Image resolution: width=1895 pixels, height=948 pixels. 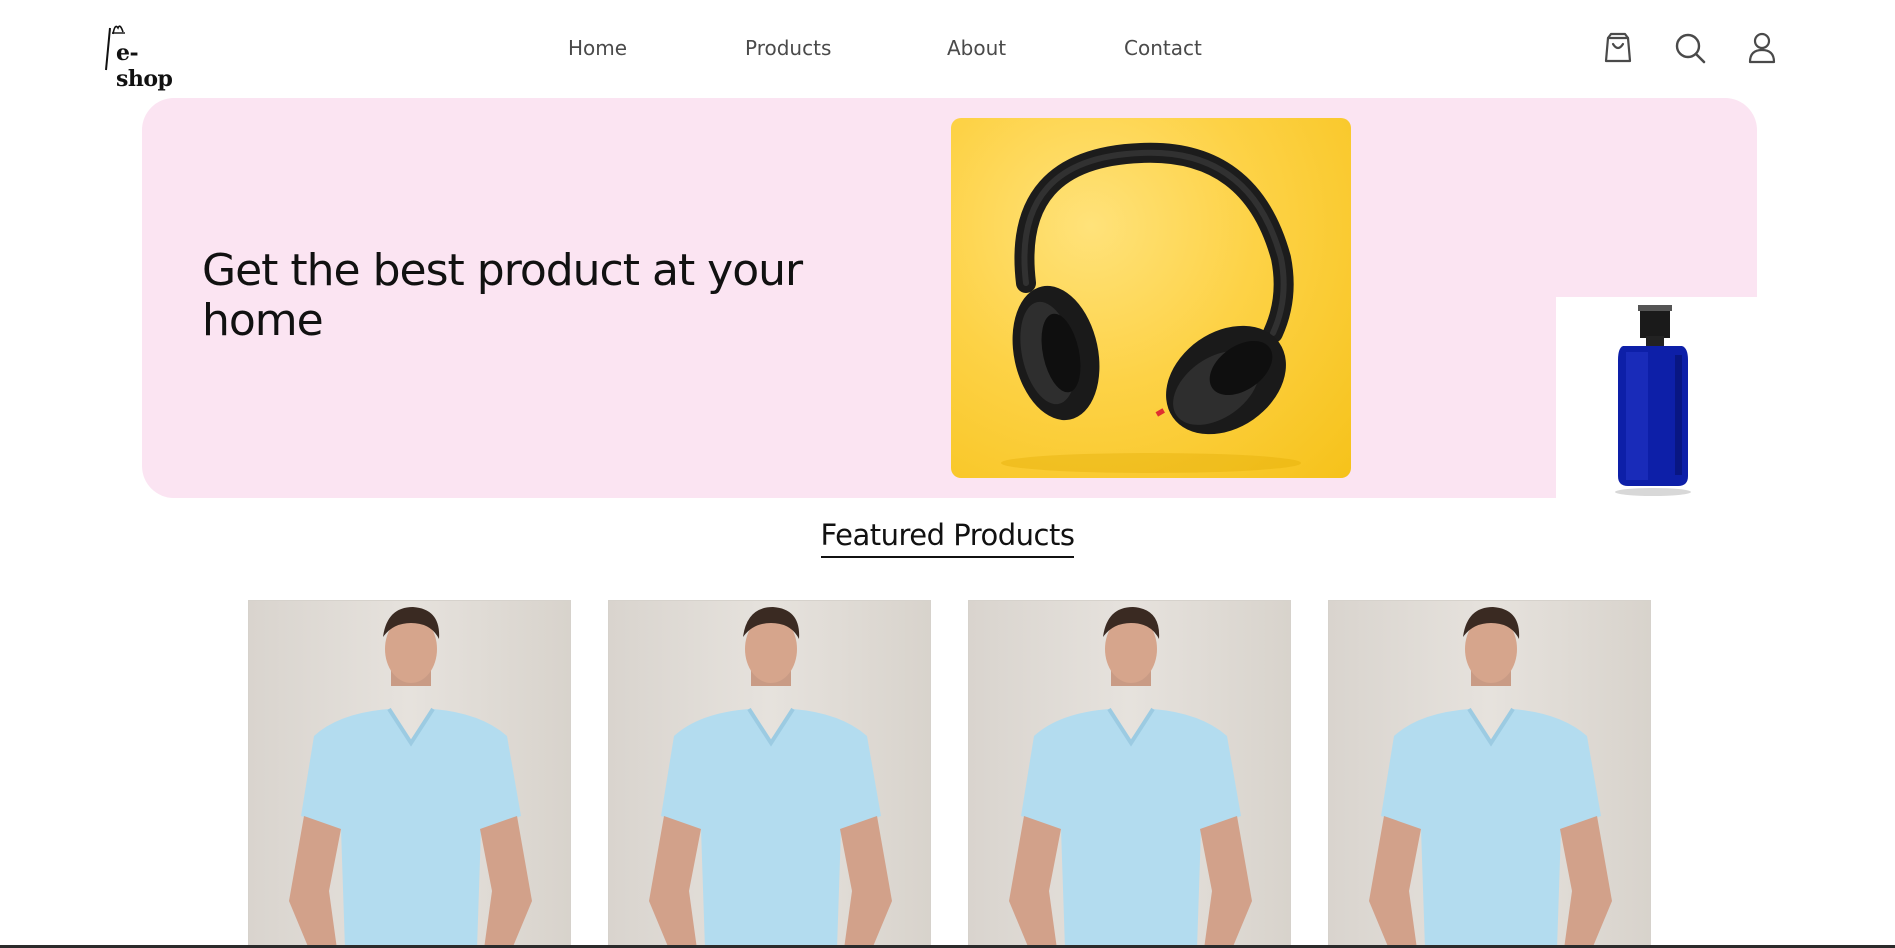 I want to click on search-button, so click(x=1690, y=48).